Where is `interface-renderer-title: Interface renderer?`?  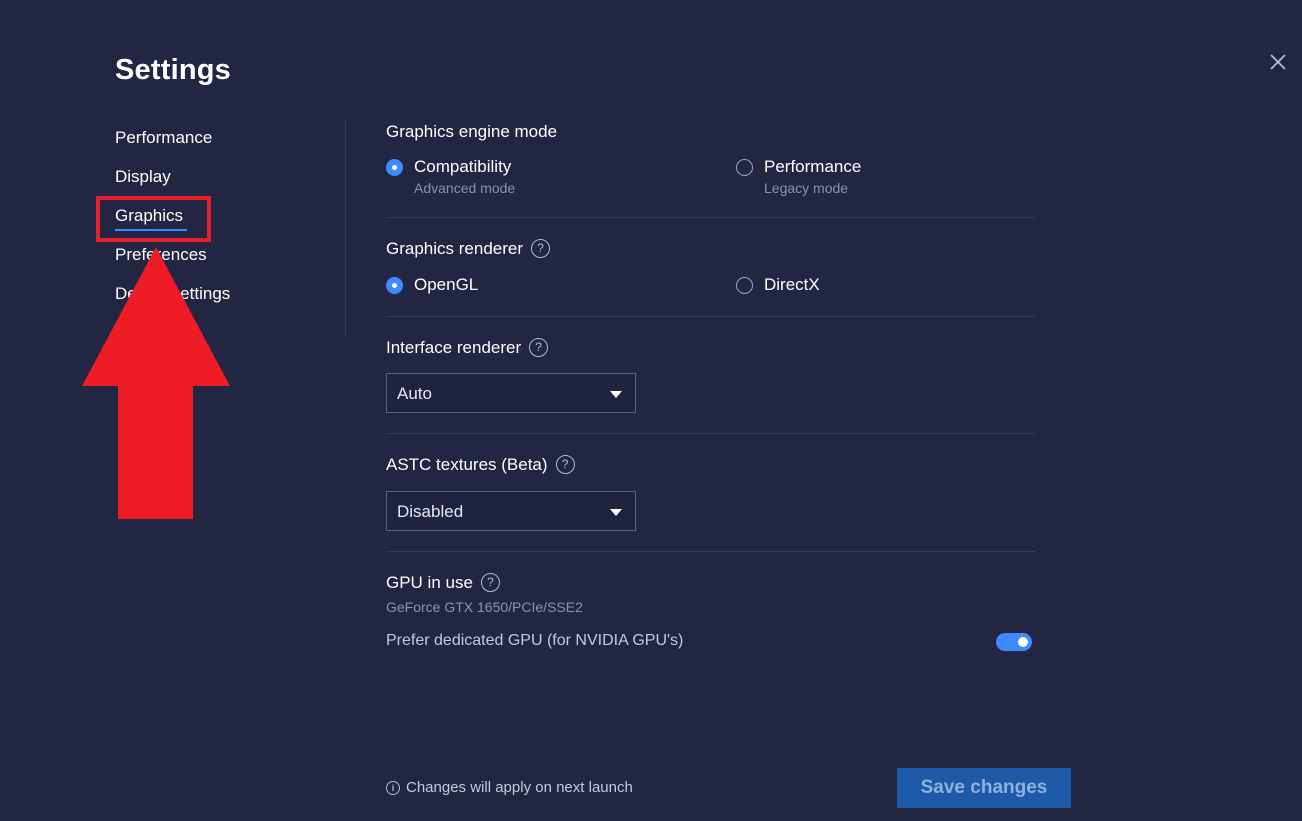 interface-renderer-title: Interface renderer? is located at coordinates (467, 348).